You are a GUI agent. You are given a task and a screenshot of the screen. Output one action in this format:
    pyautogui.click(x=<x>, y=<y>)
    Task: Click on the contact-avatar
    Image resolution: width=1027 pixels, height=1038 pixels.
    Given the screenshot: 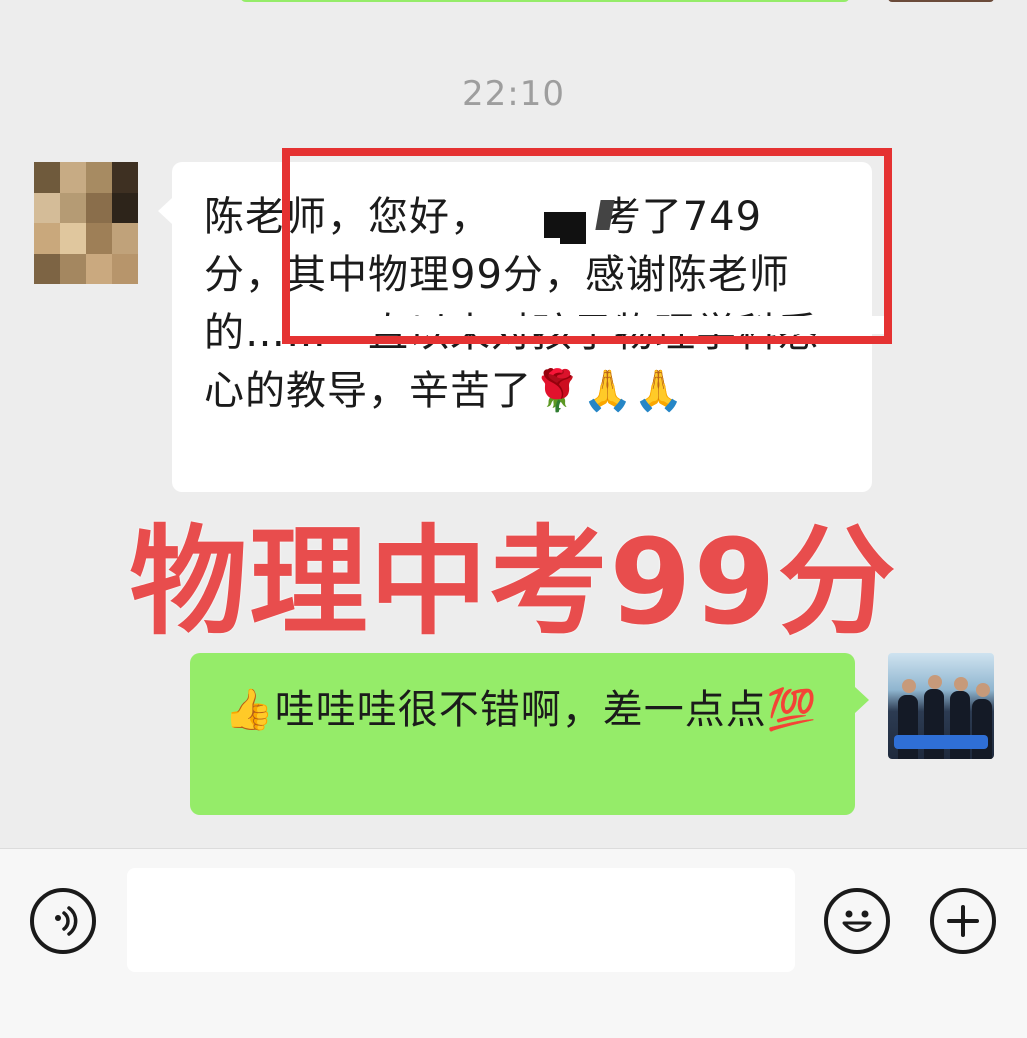 What is the action you would take?
    pyautogui.click(x=86, y=223)
    